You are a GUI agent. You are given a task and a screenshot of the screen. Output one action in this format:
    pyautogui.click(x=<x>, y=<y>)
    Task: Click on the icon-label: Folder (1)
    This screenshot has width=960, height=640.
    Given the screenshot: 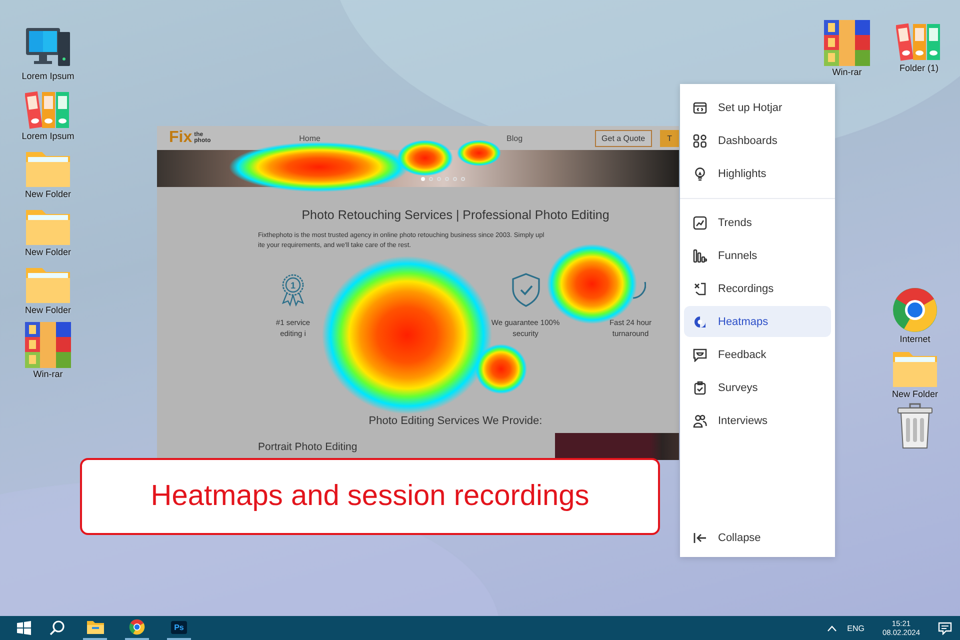 What is the action you would take?
    pyautogui.click(x=918, y=68)
    